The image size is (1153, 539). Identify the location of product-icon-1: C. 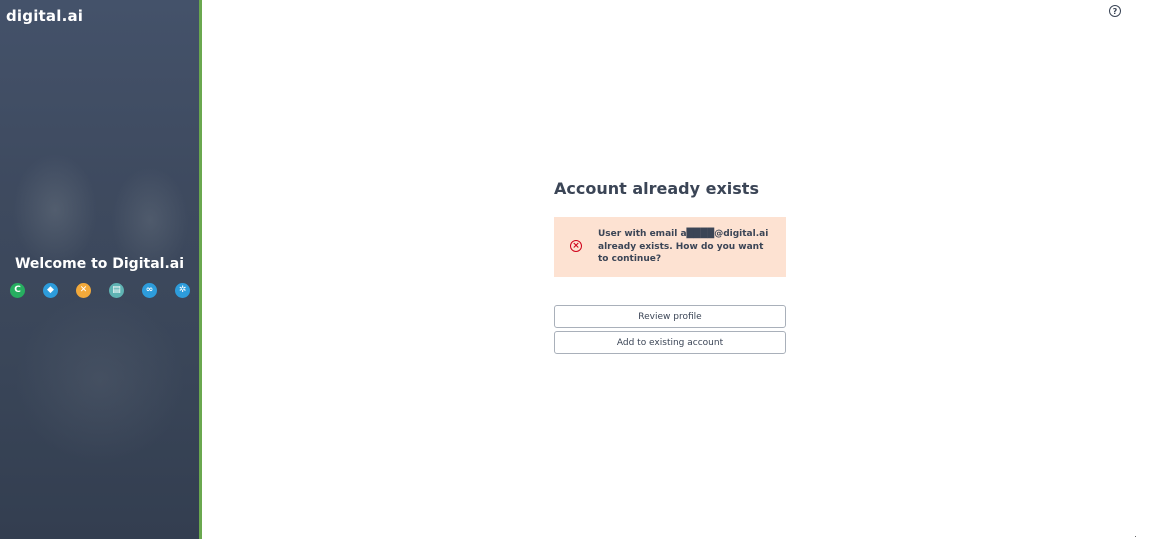
(17, 290).